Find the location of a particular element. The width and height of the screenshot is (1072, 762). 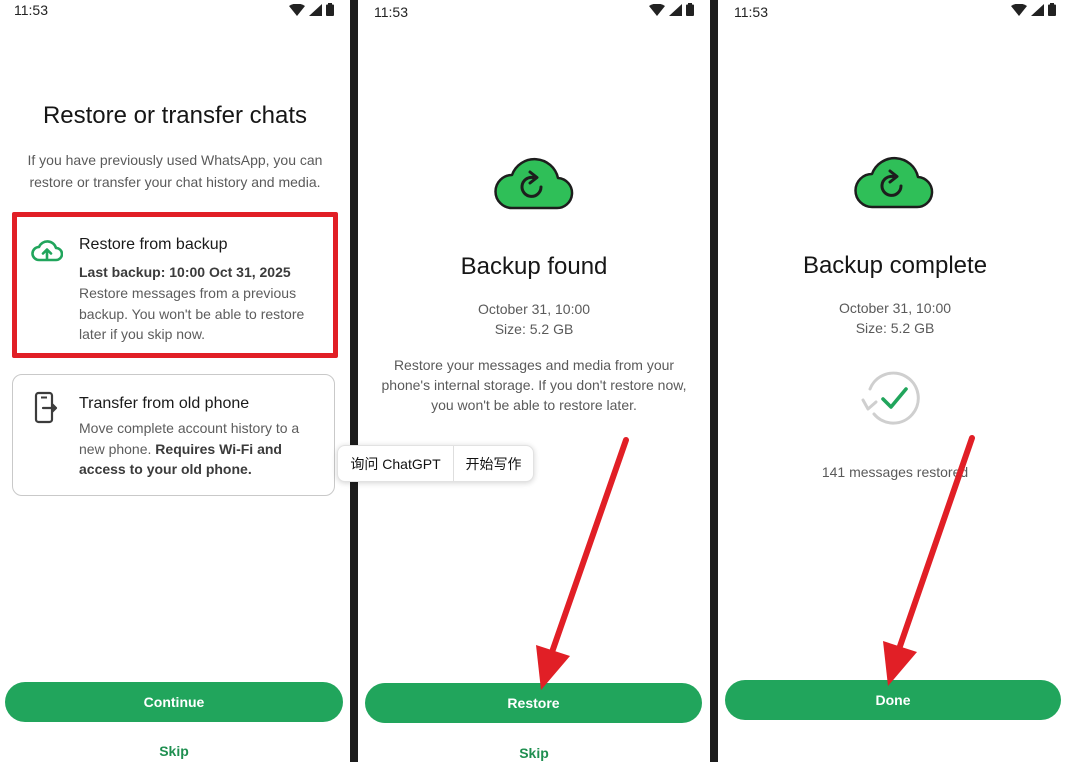

arrow-to-done-button is located at coordinates (929, 560).